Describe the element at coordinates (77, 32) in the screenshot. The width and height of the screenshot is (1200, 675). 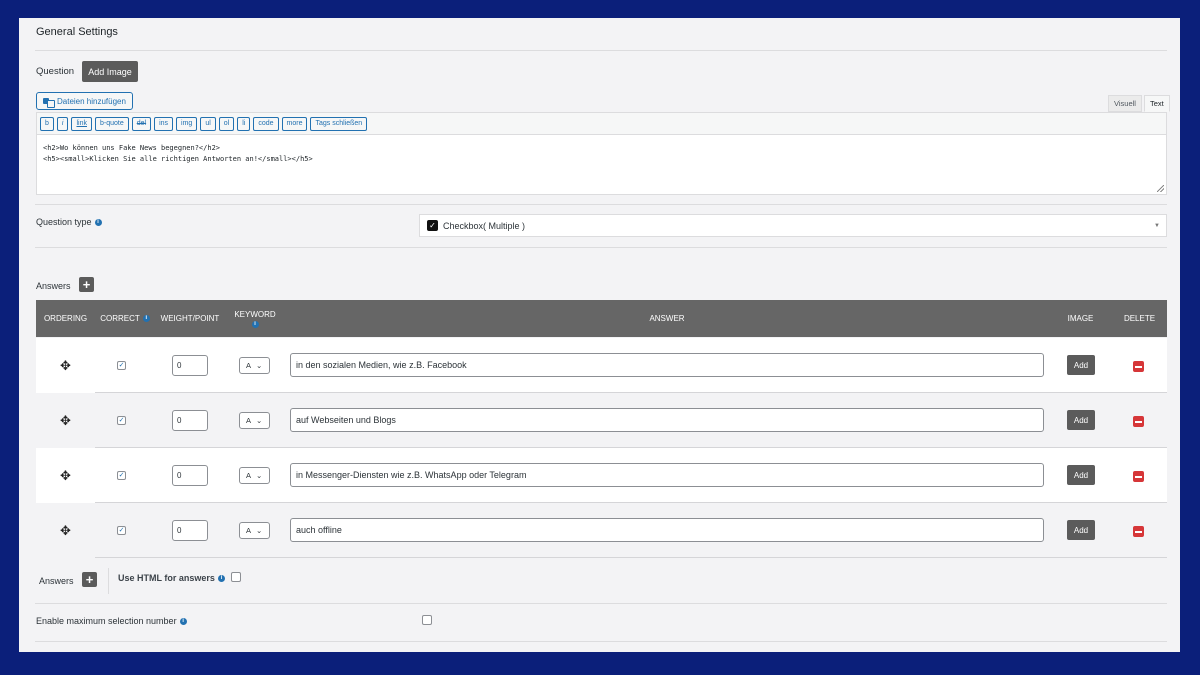
I see `section-title: General Settings` at that location.